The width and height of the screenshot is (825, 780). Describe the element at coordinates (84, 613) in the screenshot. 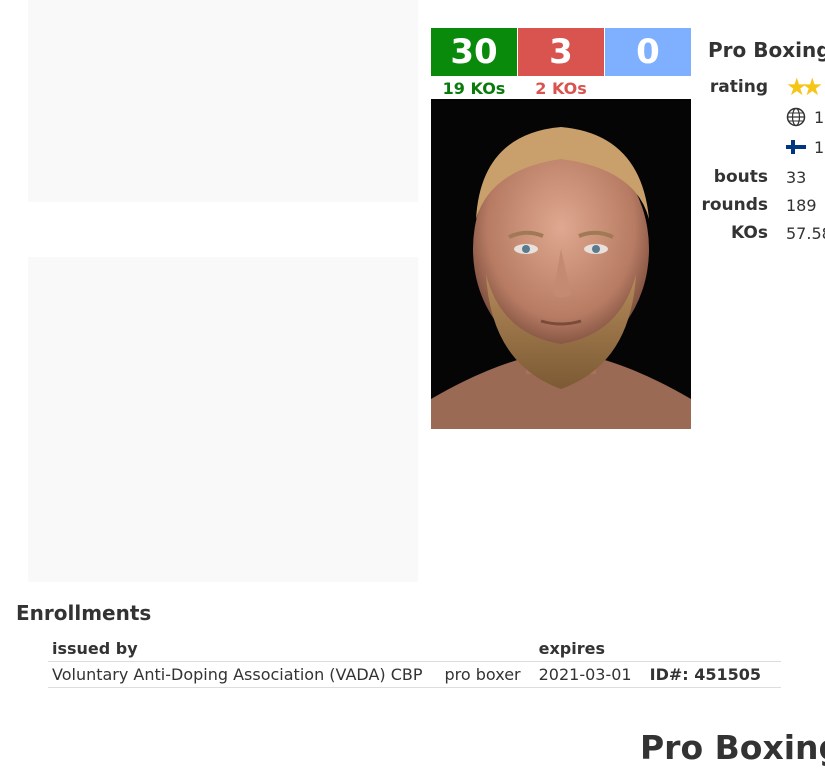

I see `enrollments-heading: Enrollments` at that location.